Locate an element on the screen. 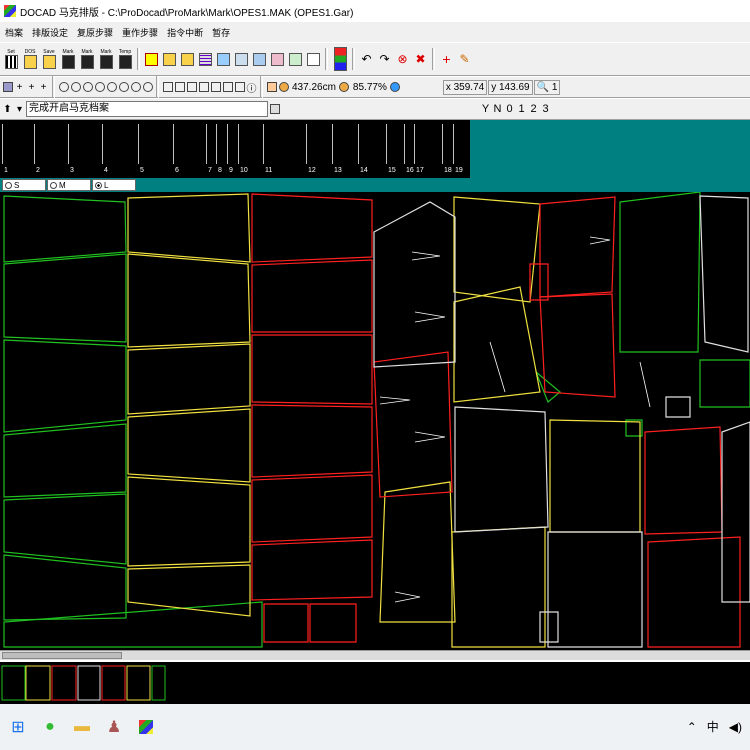 The width and height of the screenshot is (750, 750). add-button: + is located at coordinates (446, 59).